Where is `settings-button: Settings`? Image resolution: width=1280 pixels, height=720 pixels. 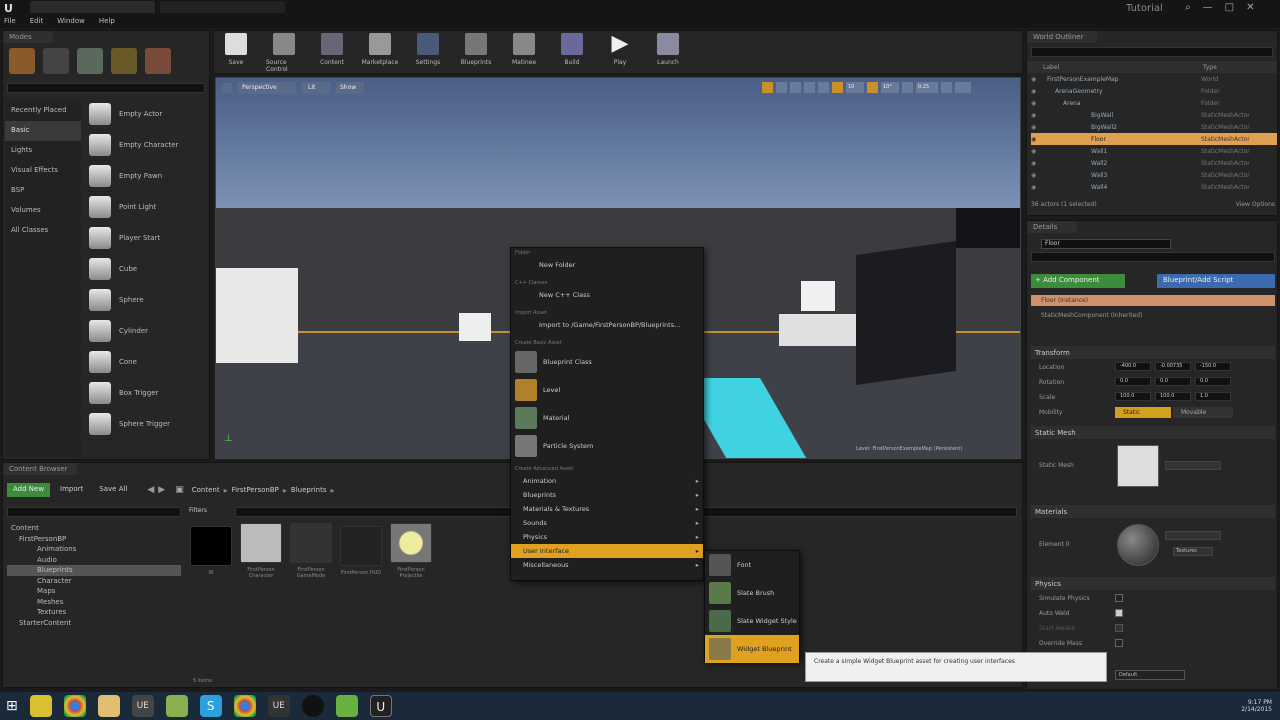 settings-button: Settings is located at coordinates (428, 53).